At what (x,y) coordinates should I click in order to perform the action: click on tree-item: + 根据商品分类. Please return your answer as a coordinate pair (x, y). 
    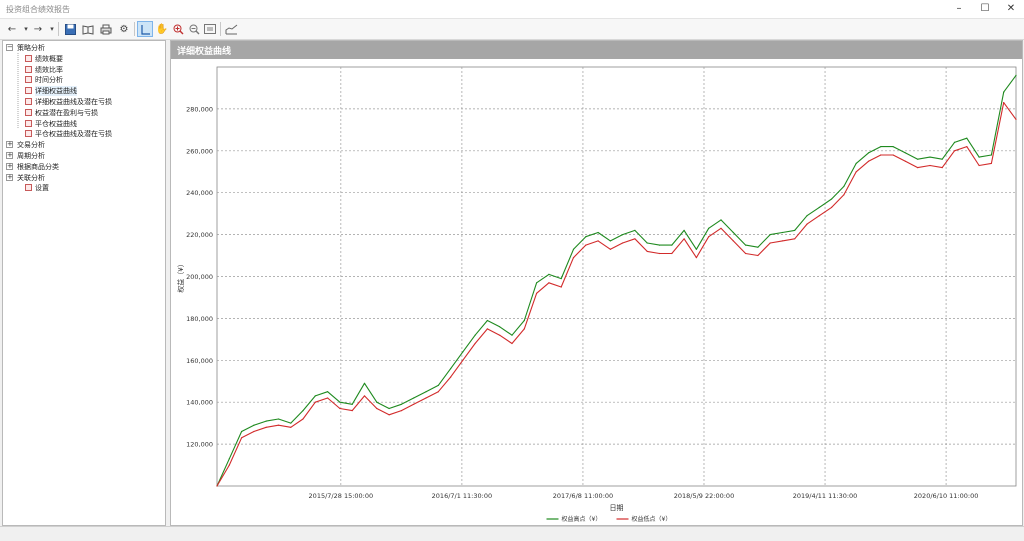
    Looking at the image, I should click on (83, 167).